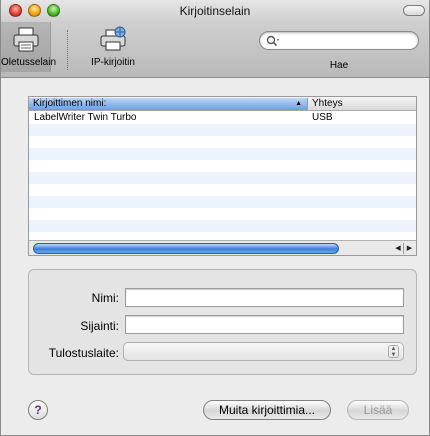 The image size is (430, 436). Describe the element at coordinates (414, 10) in the screenshot. I see `toolbar-toggle-button` at that location.